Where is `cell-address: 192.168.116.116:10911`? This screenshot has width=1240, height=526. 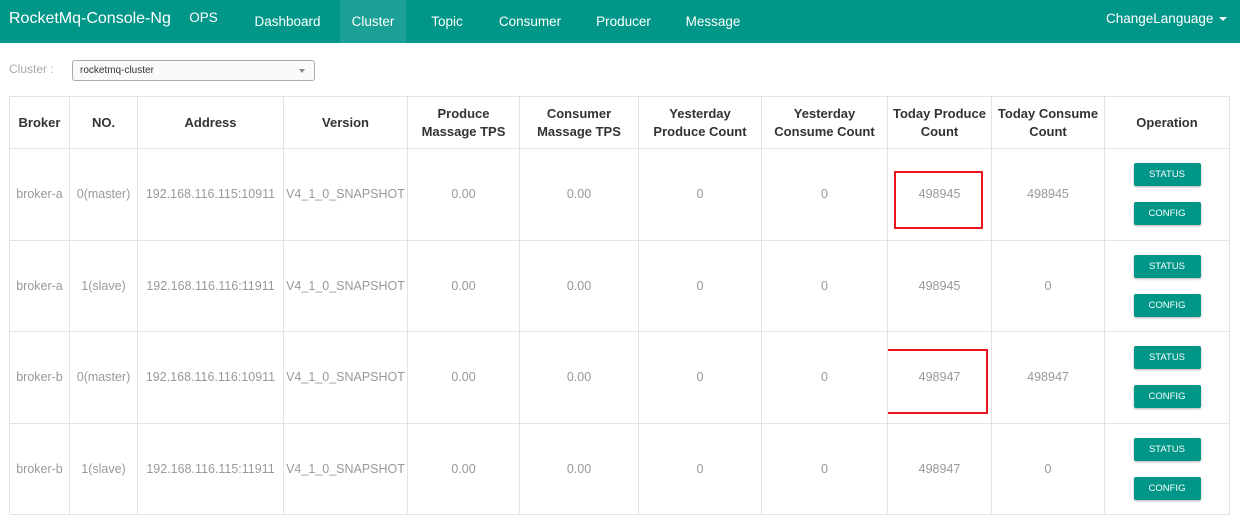 cell-address: 192.168.116.116:10911 is located at coordinates (210, 377).